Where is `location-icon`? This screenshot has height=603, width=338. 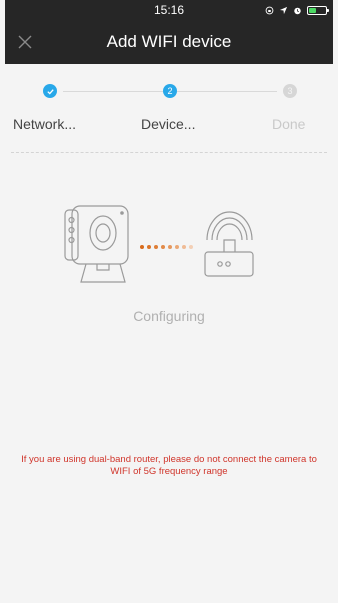
location-icon is located at coordinates (283, 10).